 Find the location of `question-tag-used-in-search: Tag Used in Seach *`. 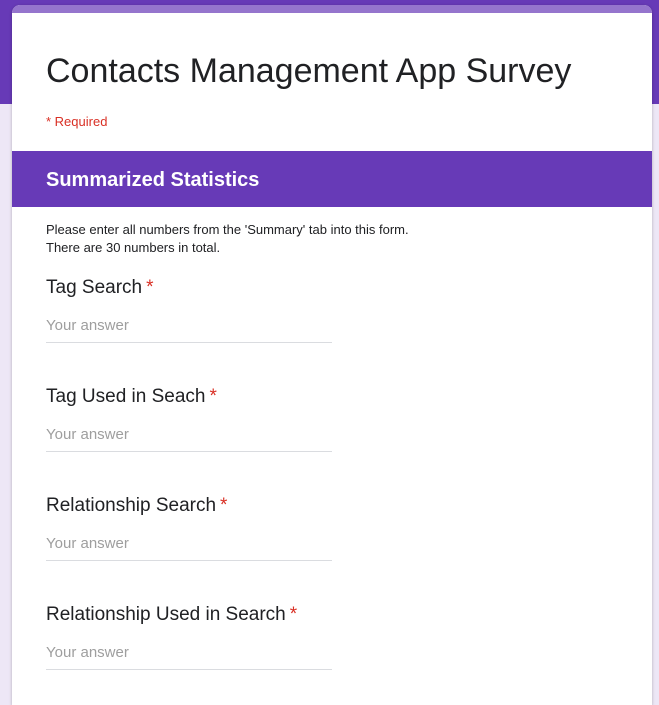

question-tag-used-in-search: Tag Used in Seach * is located at coordinates (191, 418).